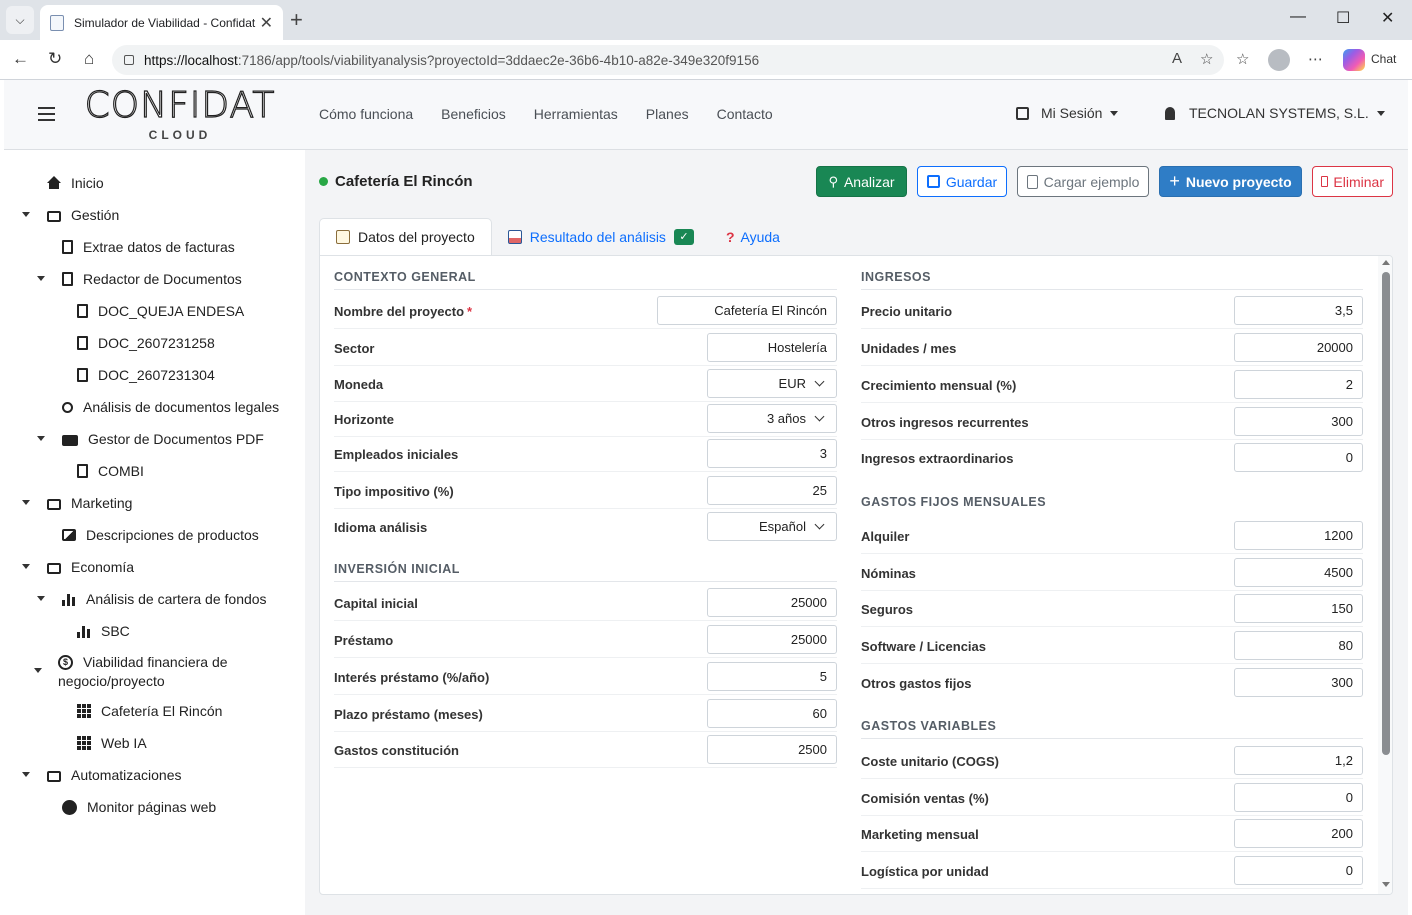 This screenshot has height=915, width=1412. I want to click on otros-ingresos-input: 300, so click(1298, 421).